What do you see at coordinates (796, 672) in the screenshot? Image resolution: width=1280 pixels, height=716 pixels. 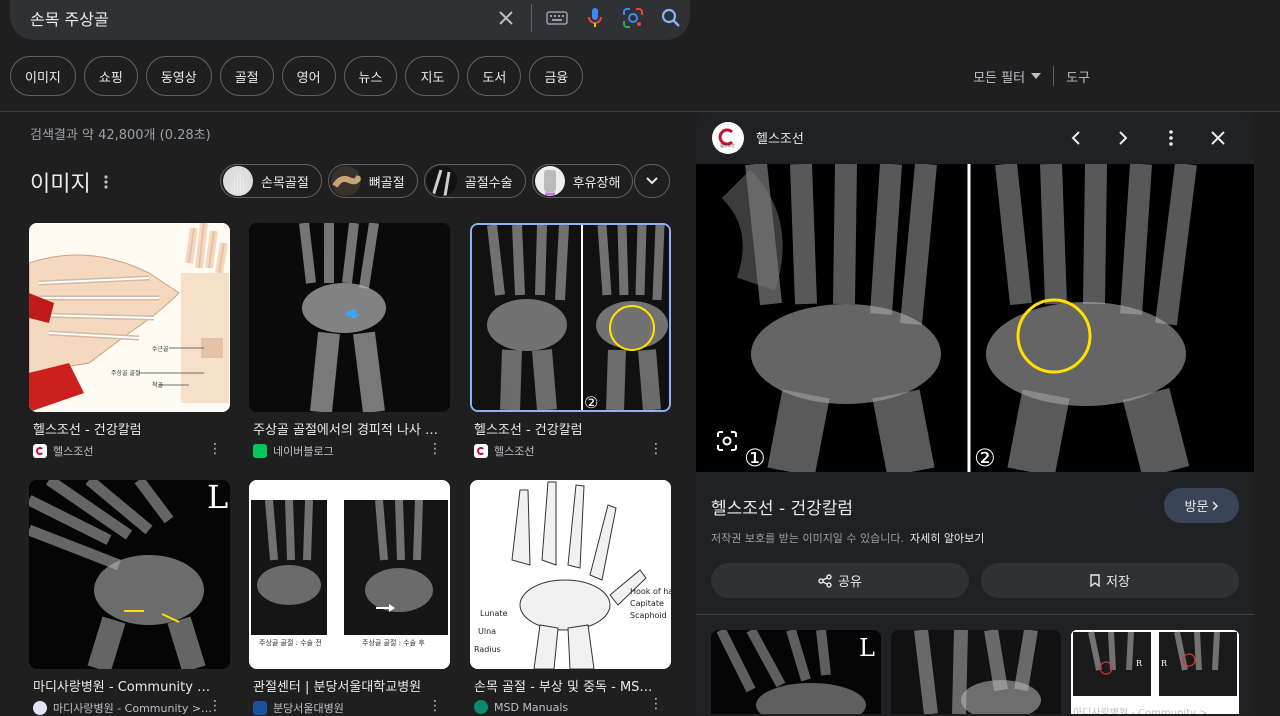 I see `related-image-thumbnail: L` at bounding box center [796, 672].